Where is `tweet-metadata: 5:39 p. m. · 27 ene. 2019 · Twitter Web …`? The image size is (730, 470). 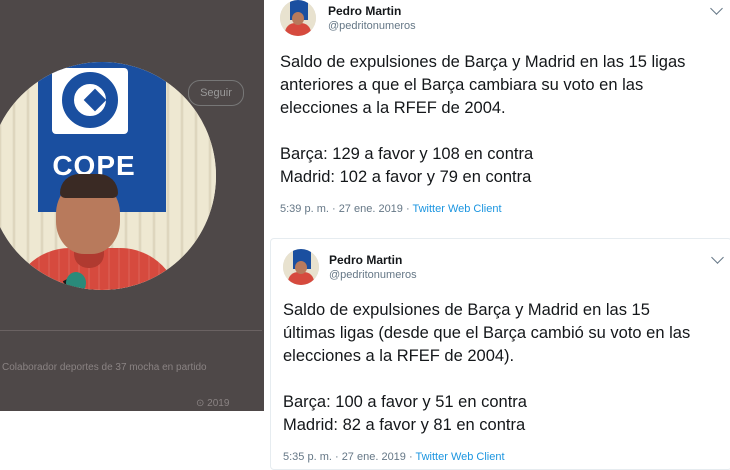 tweet-metadata: 5:39 p. m. · 27 ene. 2019 · Twitter Web … is located at coordinates (391, 209).